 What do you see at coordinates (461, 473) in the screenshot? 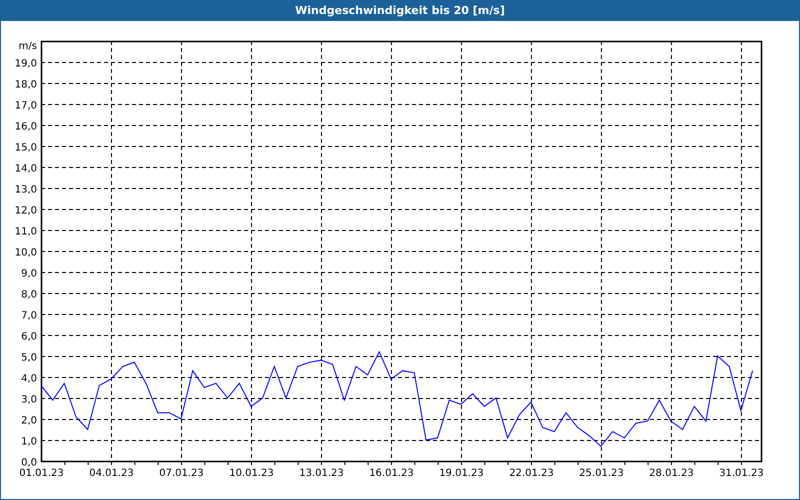
I see `x-tick-label: 19.01.23` at bounding box center [461, 473].